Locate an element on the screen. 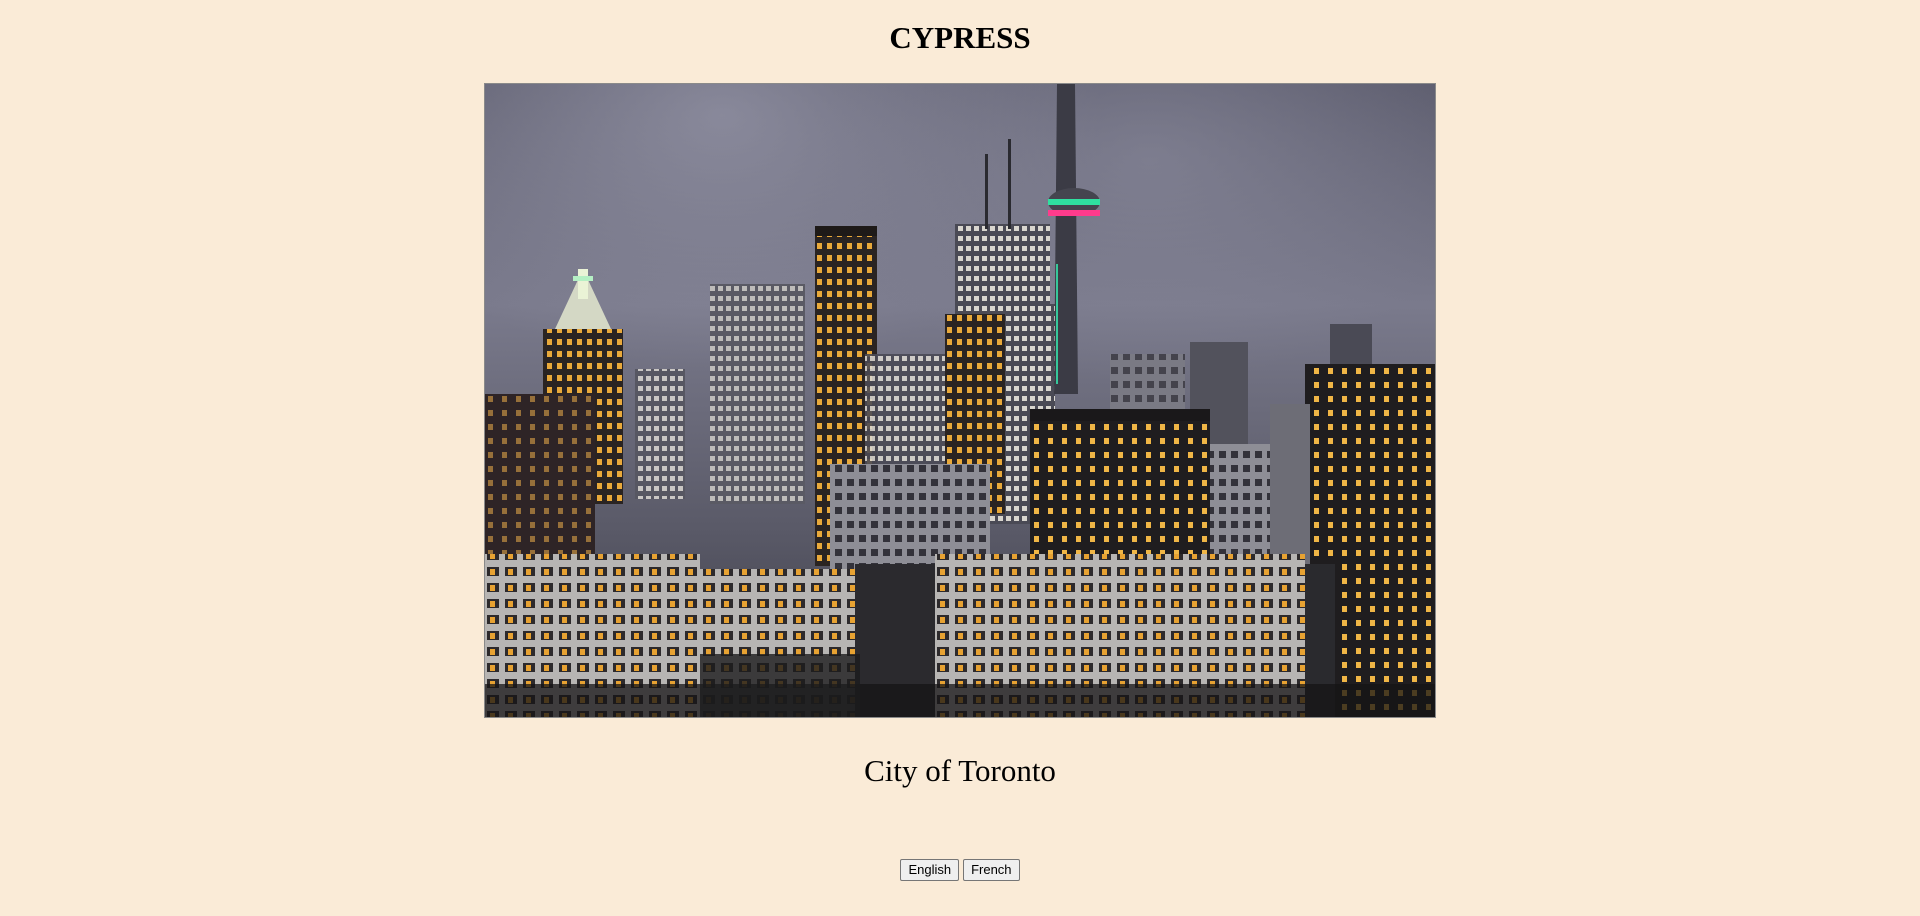 The image size is (1920, 916). french-button: French is located at coordinates (991, 870).